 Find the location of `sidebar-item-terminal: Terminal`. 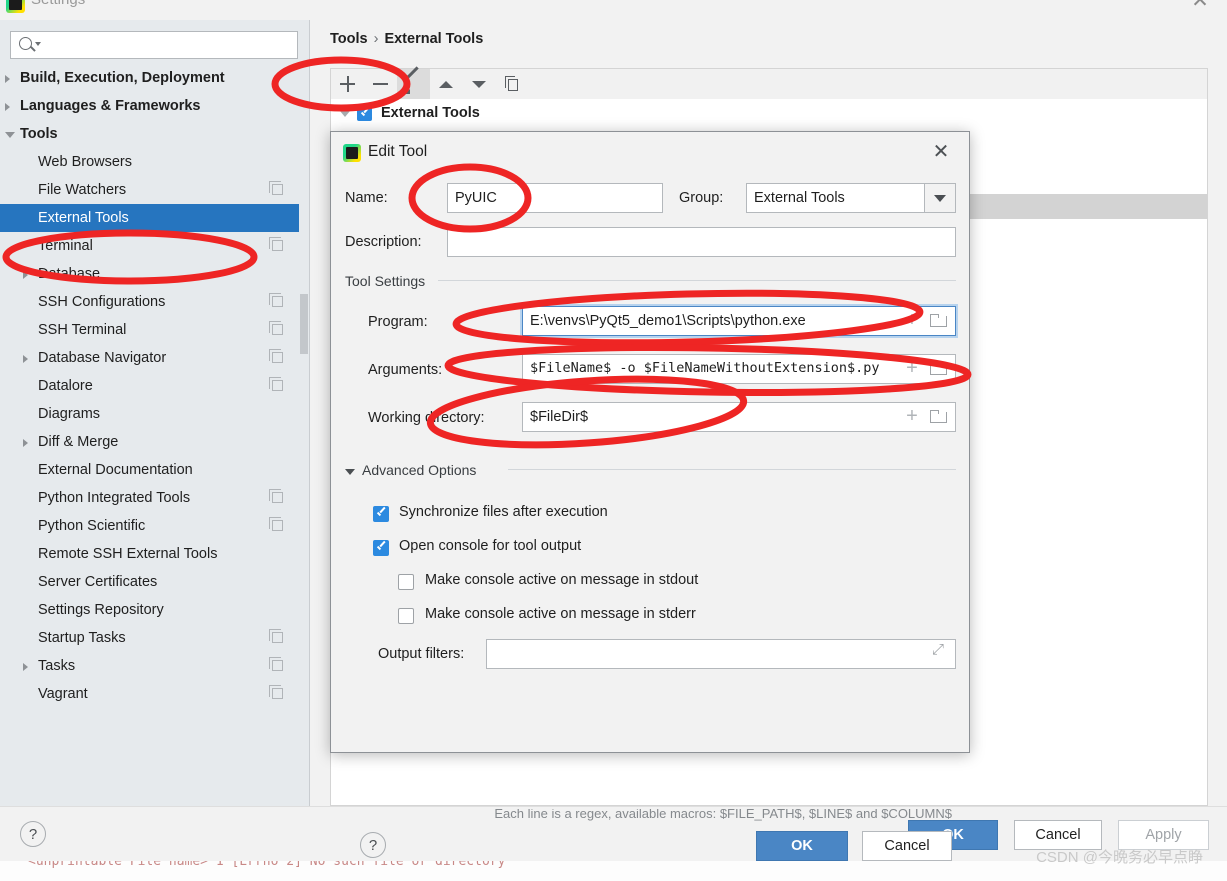

sidebar-item-terminal: Terminal is located at coordinates (154, 246).